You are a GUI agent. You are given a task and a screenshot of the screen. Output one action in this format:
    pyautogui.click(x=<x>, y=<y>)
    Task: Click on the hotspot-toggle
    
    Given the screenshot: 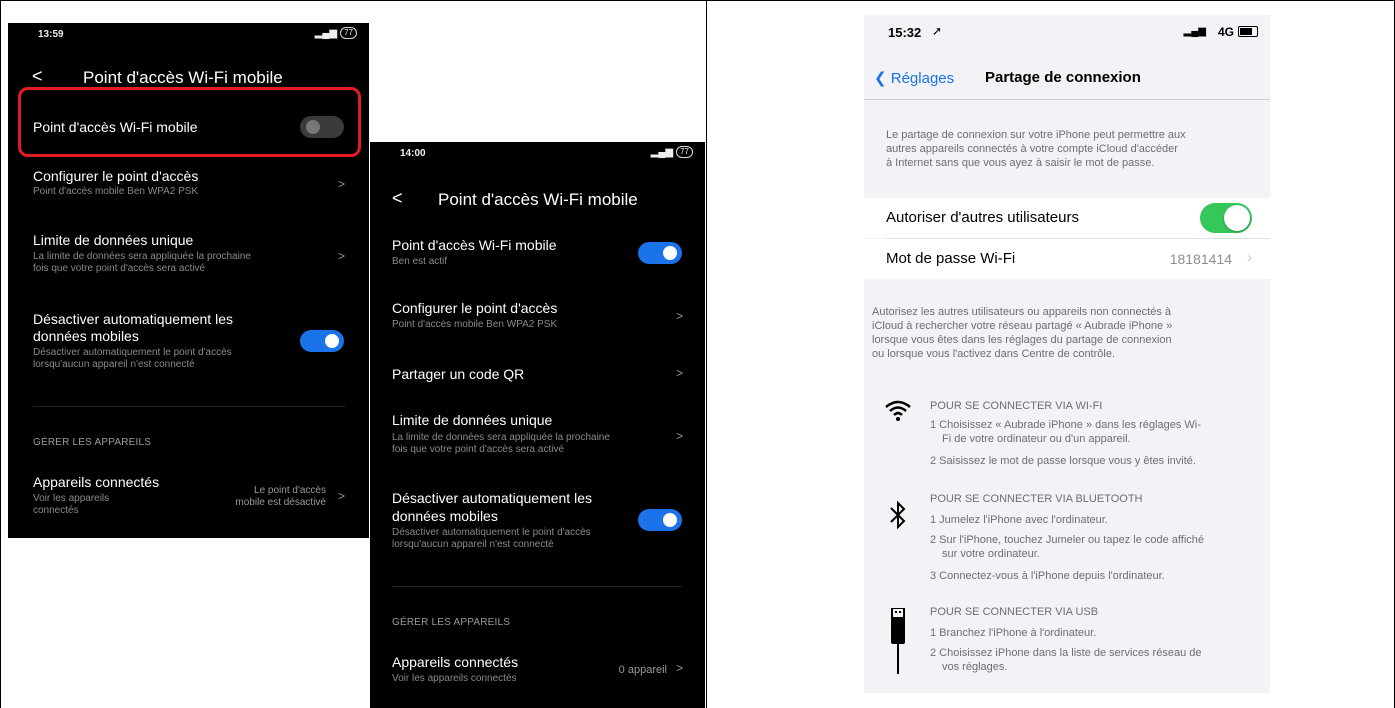 What is the action you would take?
    pyautogui.click(x=660, y=253)
    